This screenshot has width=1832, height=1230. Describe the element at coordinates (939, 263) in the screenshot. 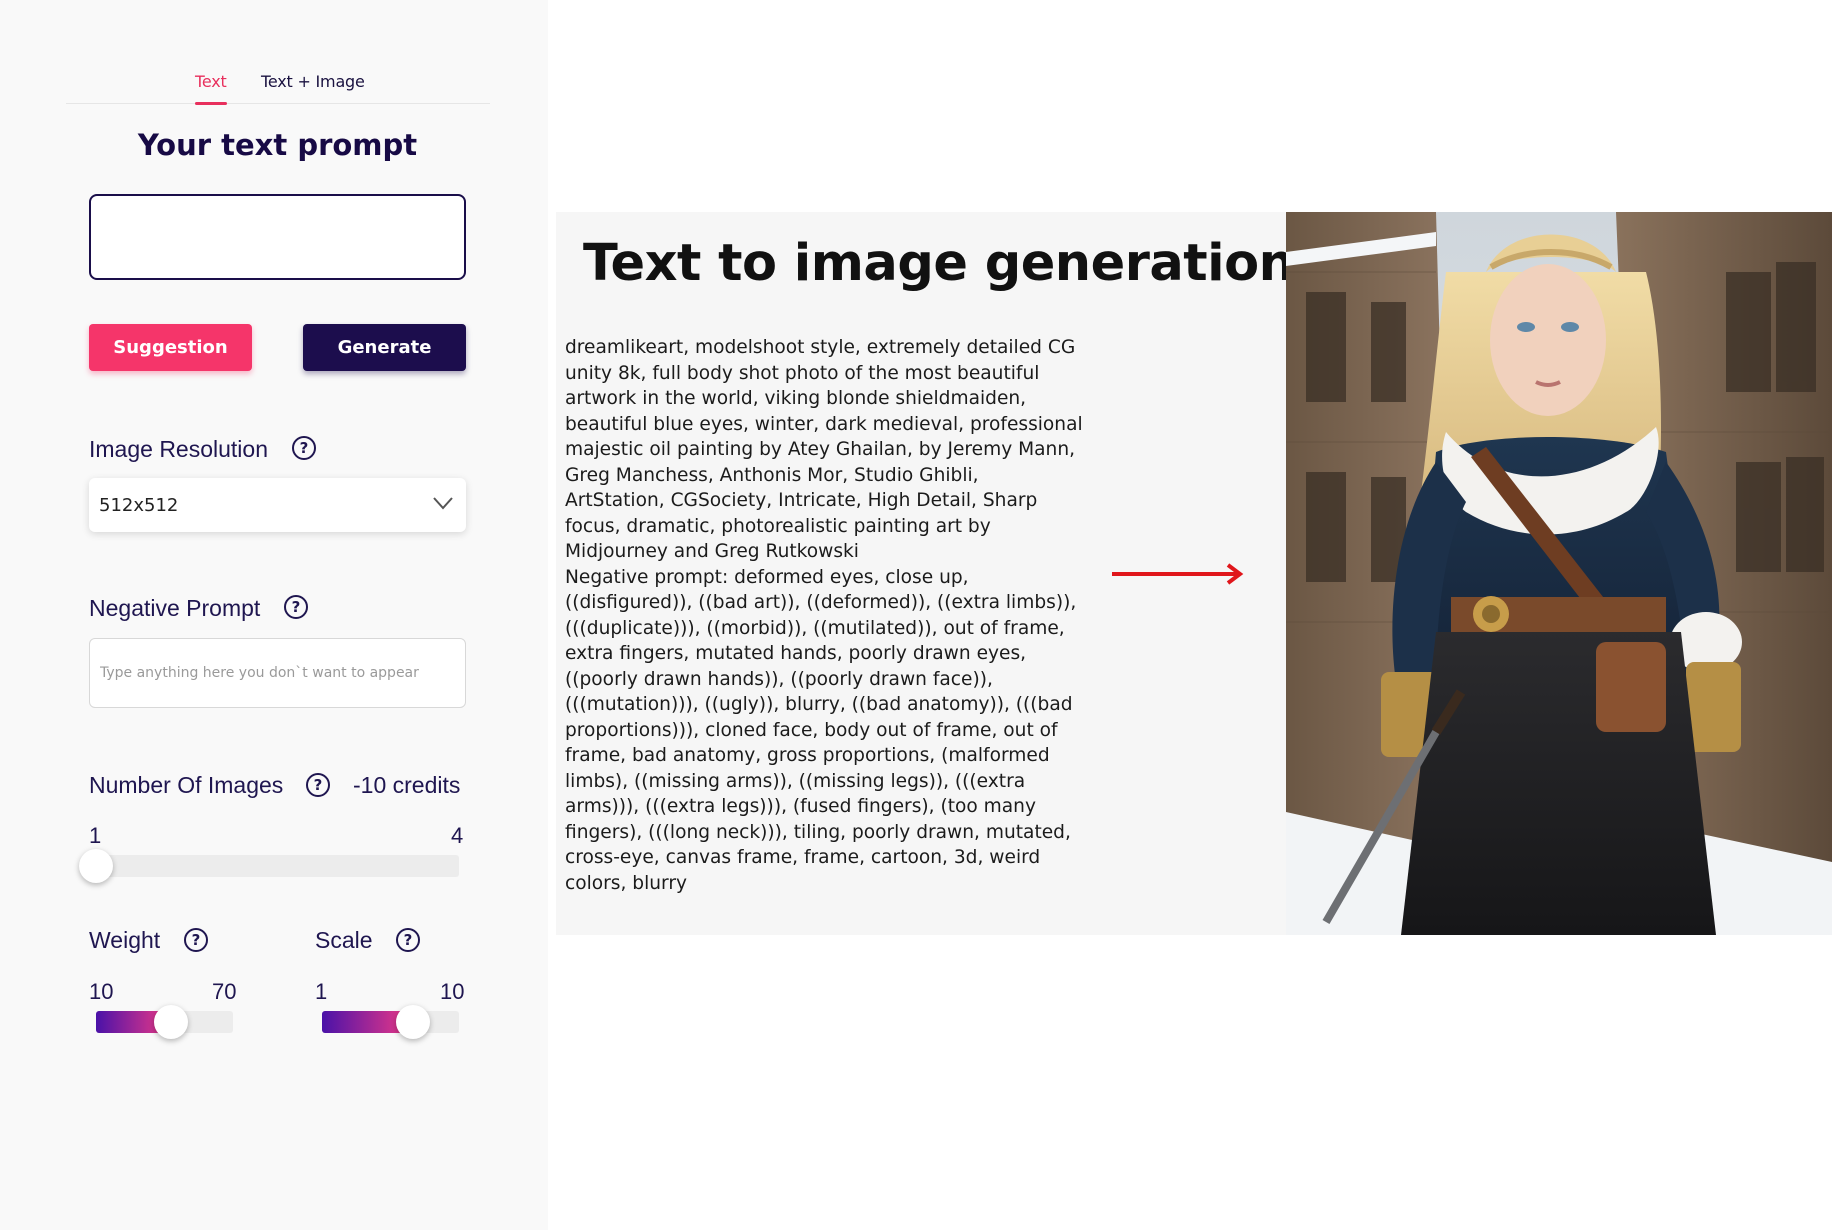

I see `section-heading: Text to image generation` at that location.